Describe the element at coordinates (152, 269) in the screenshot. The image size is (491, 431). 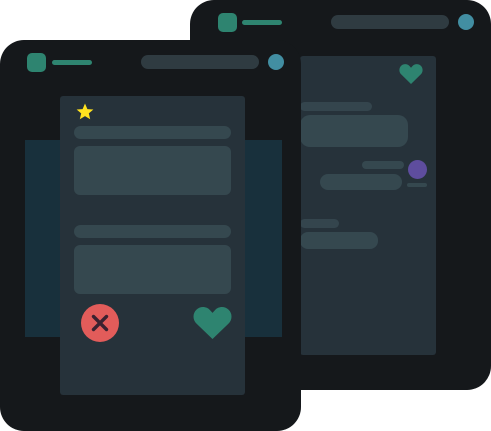
I see `section-body-placeholder` at that location.